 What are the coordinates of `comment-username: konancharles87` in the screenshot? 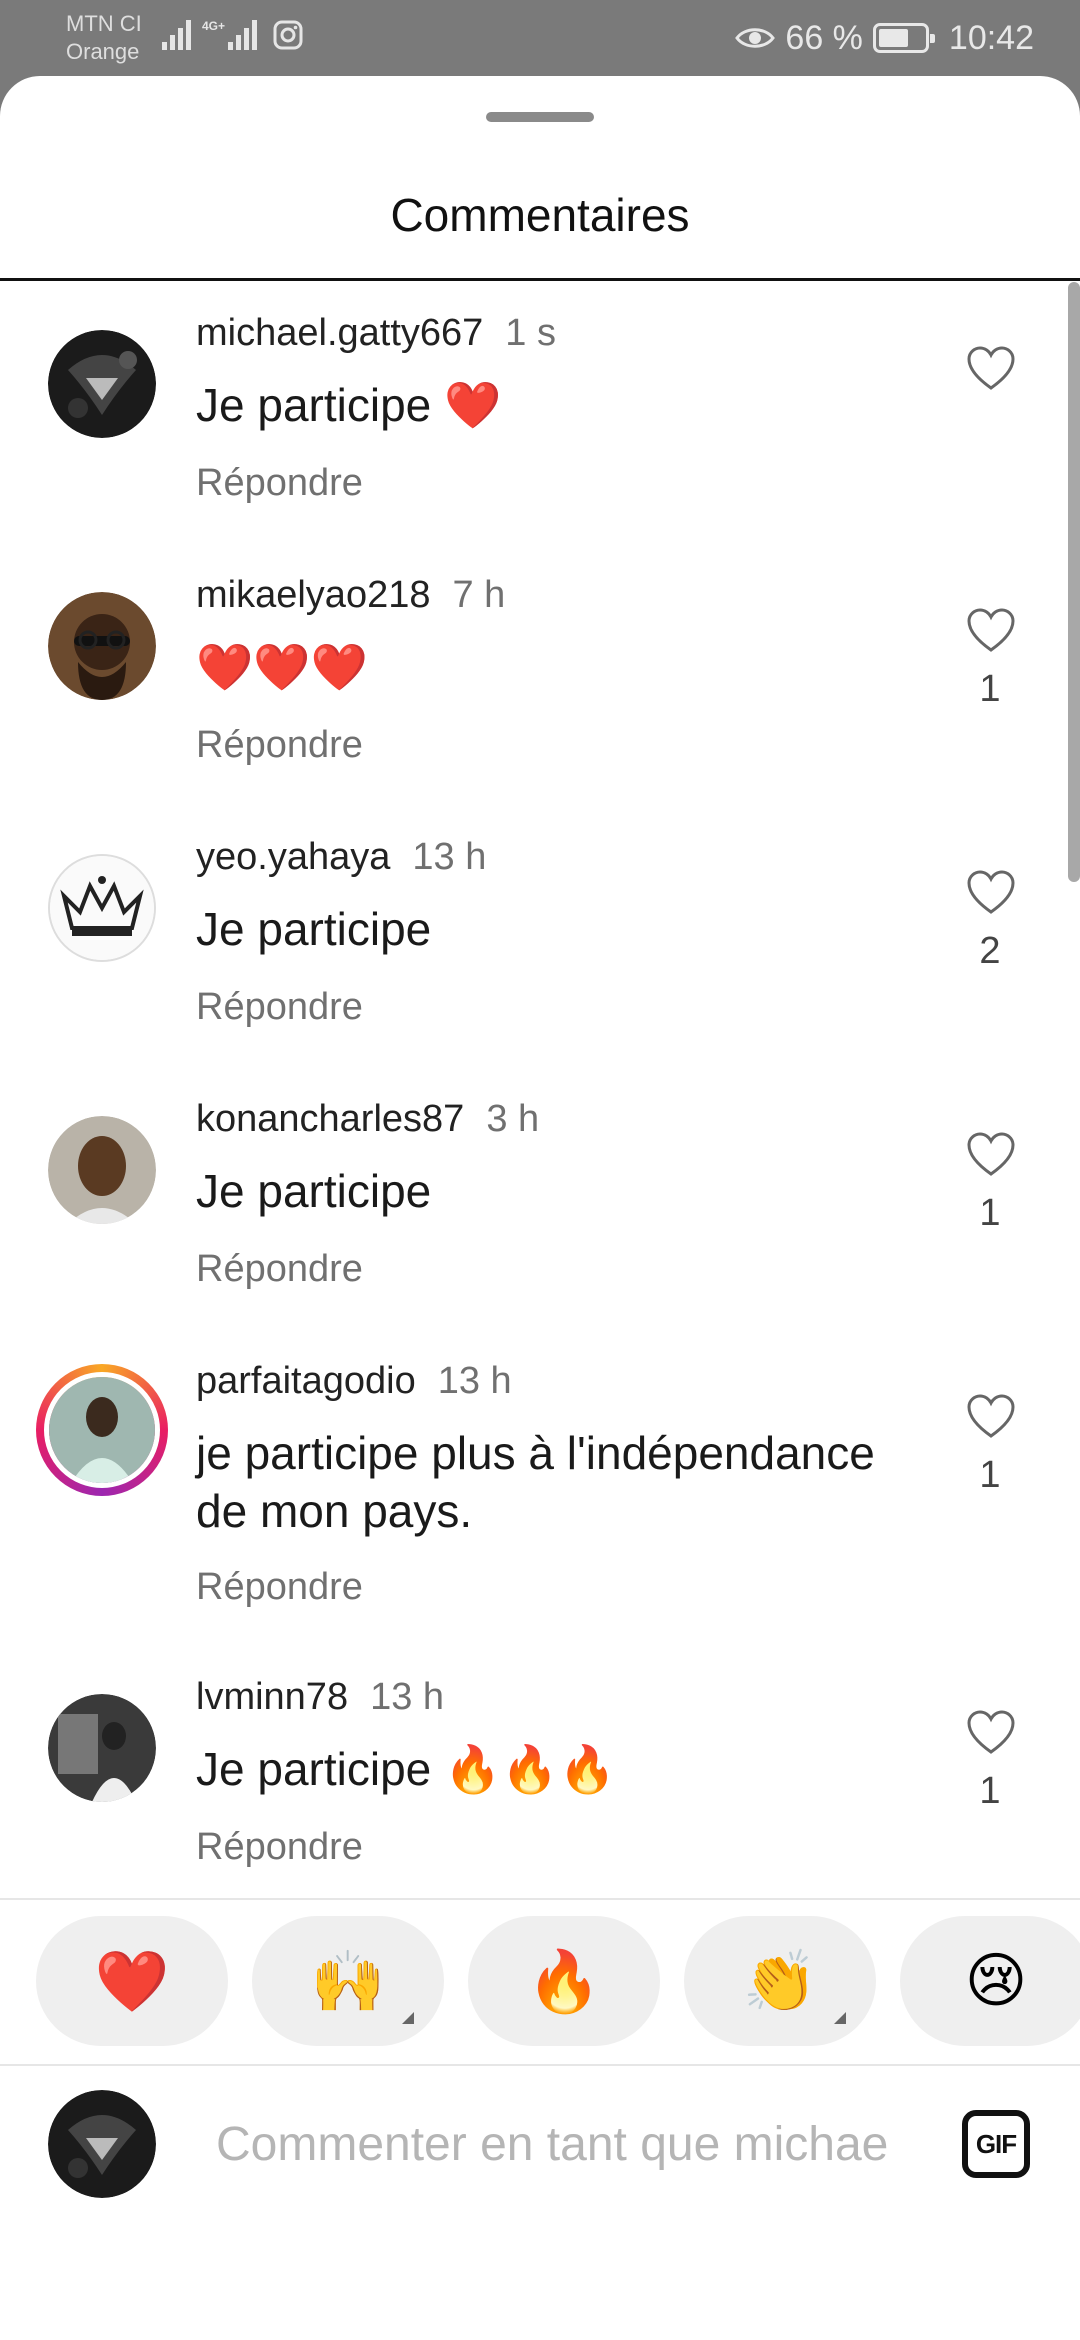 It's located at (330, 1119).